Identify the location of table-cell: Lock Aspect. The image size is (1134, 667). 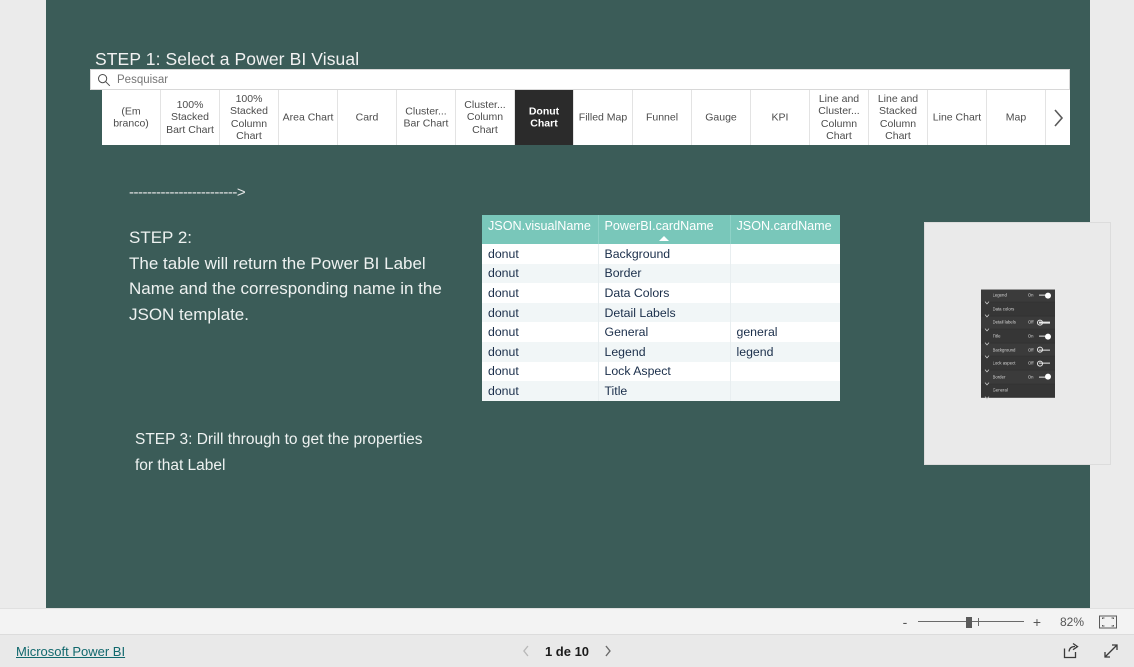
(664, 371).